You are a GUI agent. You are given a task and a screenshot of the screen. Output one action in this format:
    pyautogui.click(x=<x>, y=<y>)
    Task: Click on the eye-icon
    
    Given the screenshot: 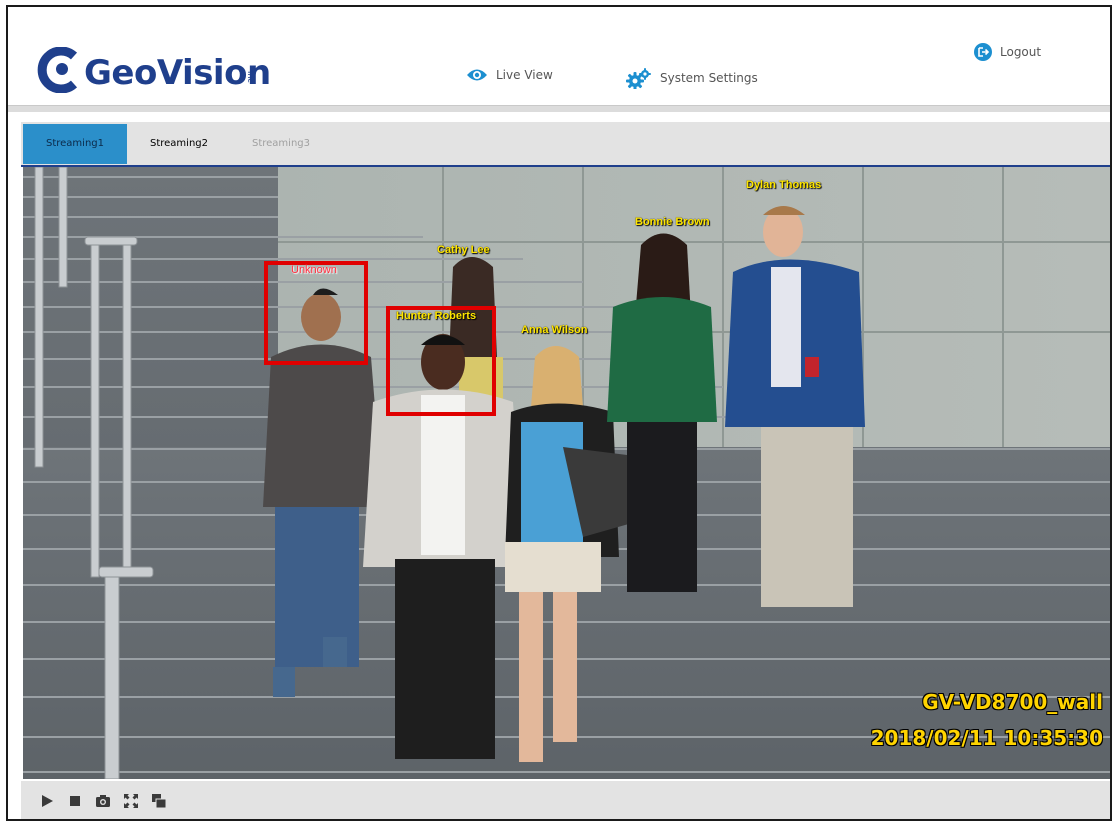 What is the action you would take?
    pyautogui.click(x=477, y=75)
    